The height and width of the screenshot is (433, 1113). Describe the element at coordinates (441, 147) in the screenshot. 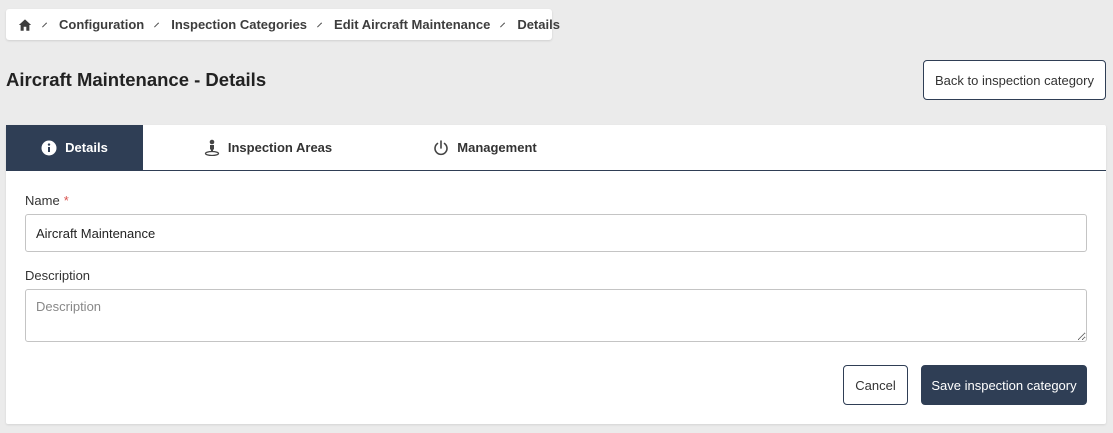

I see `power-icon` at that location.